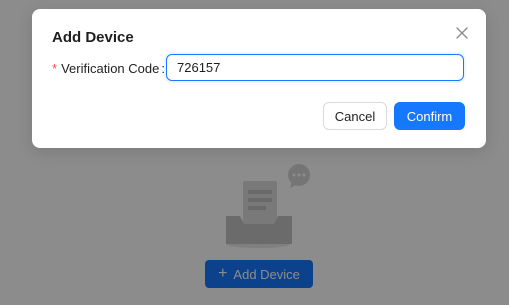 Image resolution: width=509 pixels, height=305 pixels. Describe the element at coordinates (163, 68) in the screenshot. I see `label-colon: :` at that location.